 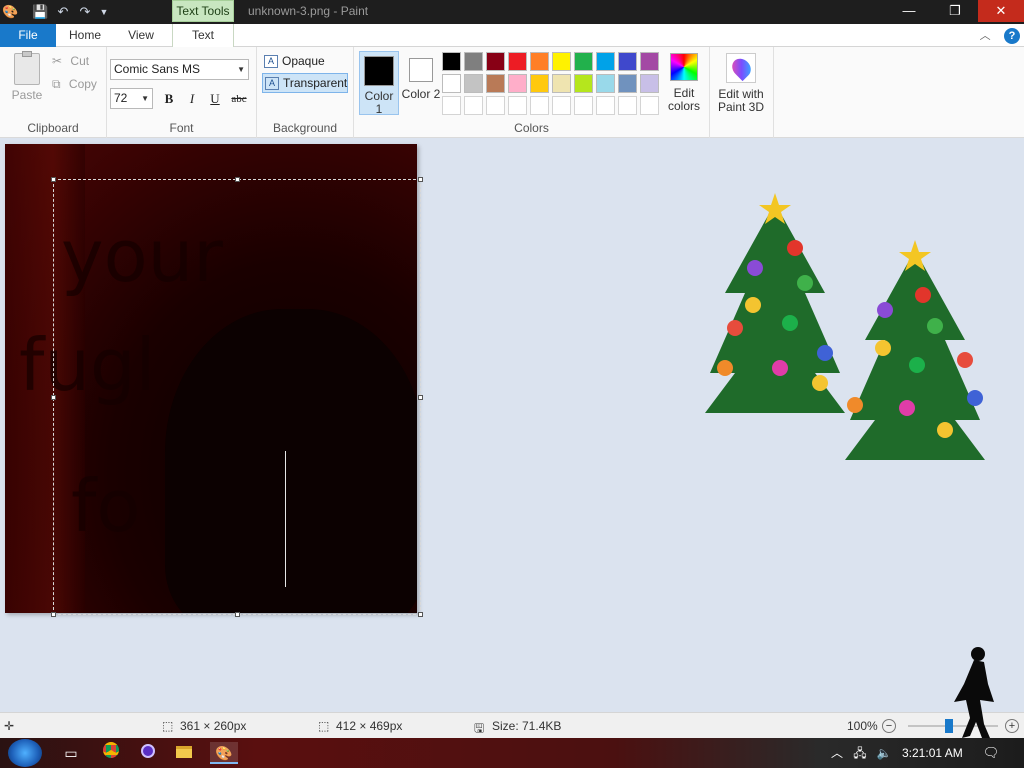 What do you see at coordinates (684, 67) in the screenshot?
I see `rainbow-icon` at bounding box center [684, 67].